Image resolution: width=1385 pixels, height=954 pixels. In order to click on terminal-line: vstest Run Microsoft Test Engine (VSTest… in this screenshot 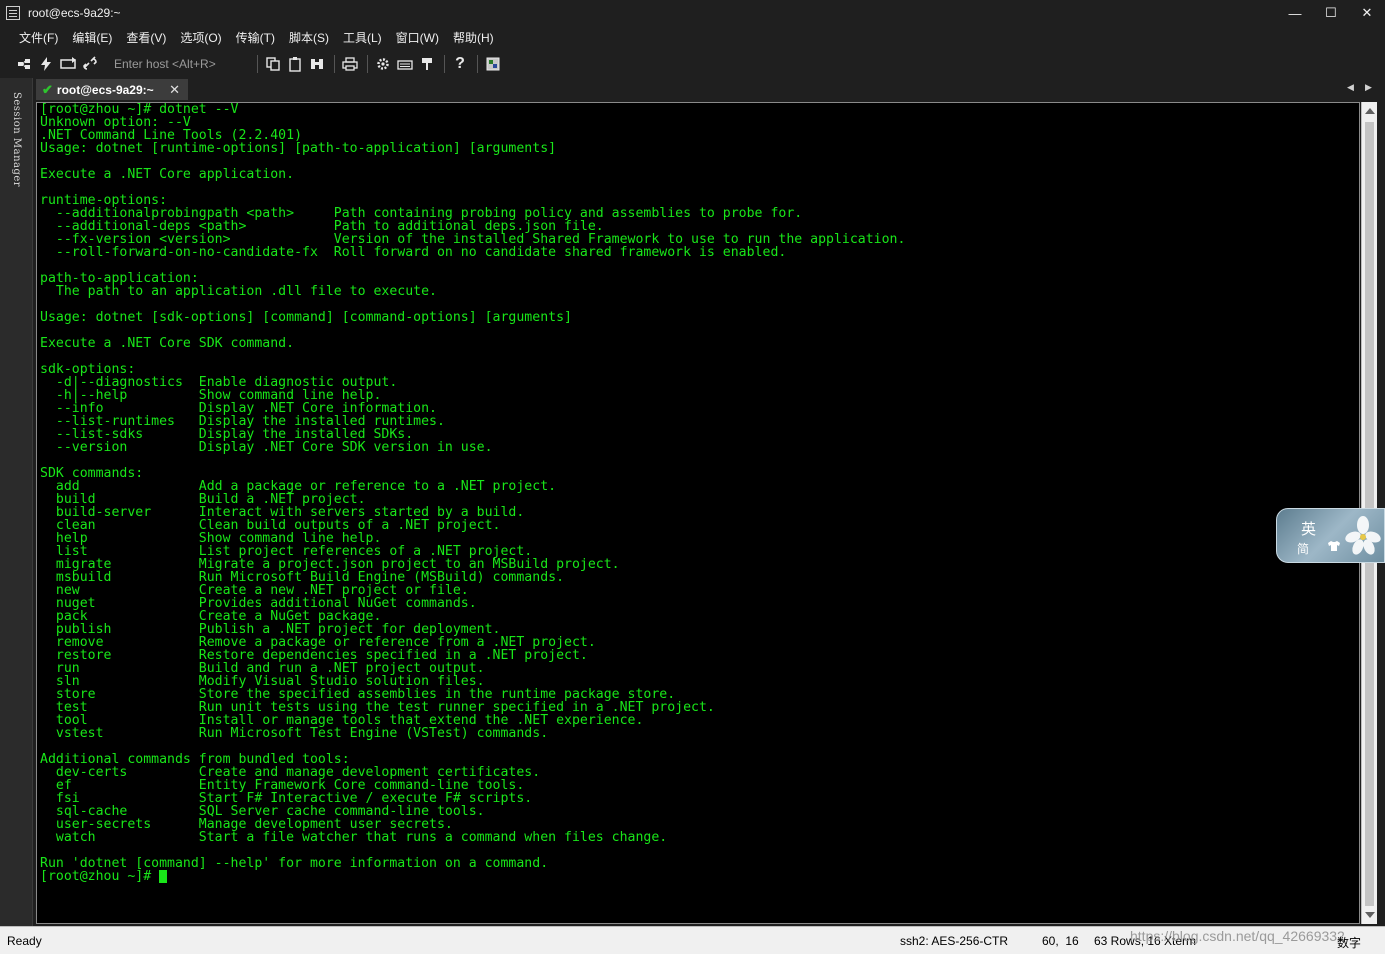, I will do `click(294, 733)`.